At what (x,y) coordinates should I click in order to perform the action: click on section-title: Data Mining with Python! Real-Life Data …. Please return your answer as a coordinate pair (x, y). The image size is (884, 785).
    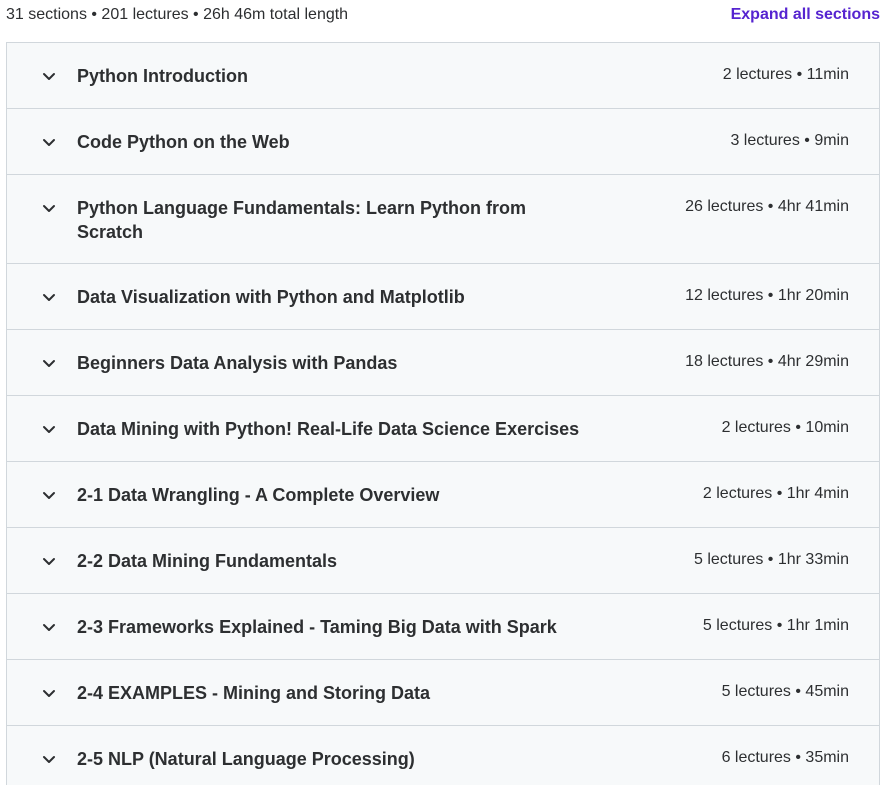
    Looking at the image, I should click on (328, 429).